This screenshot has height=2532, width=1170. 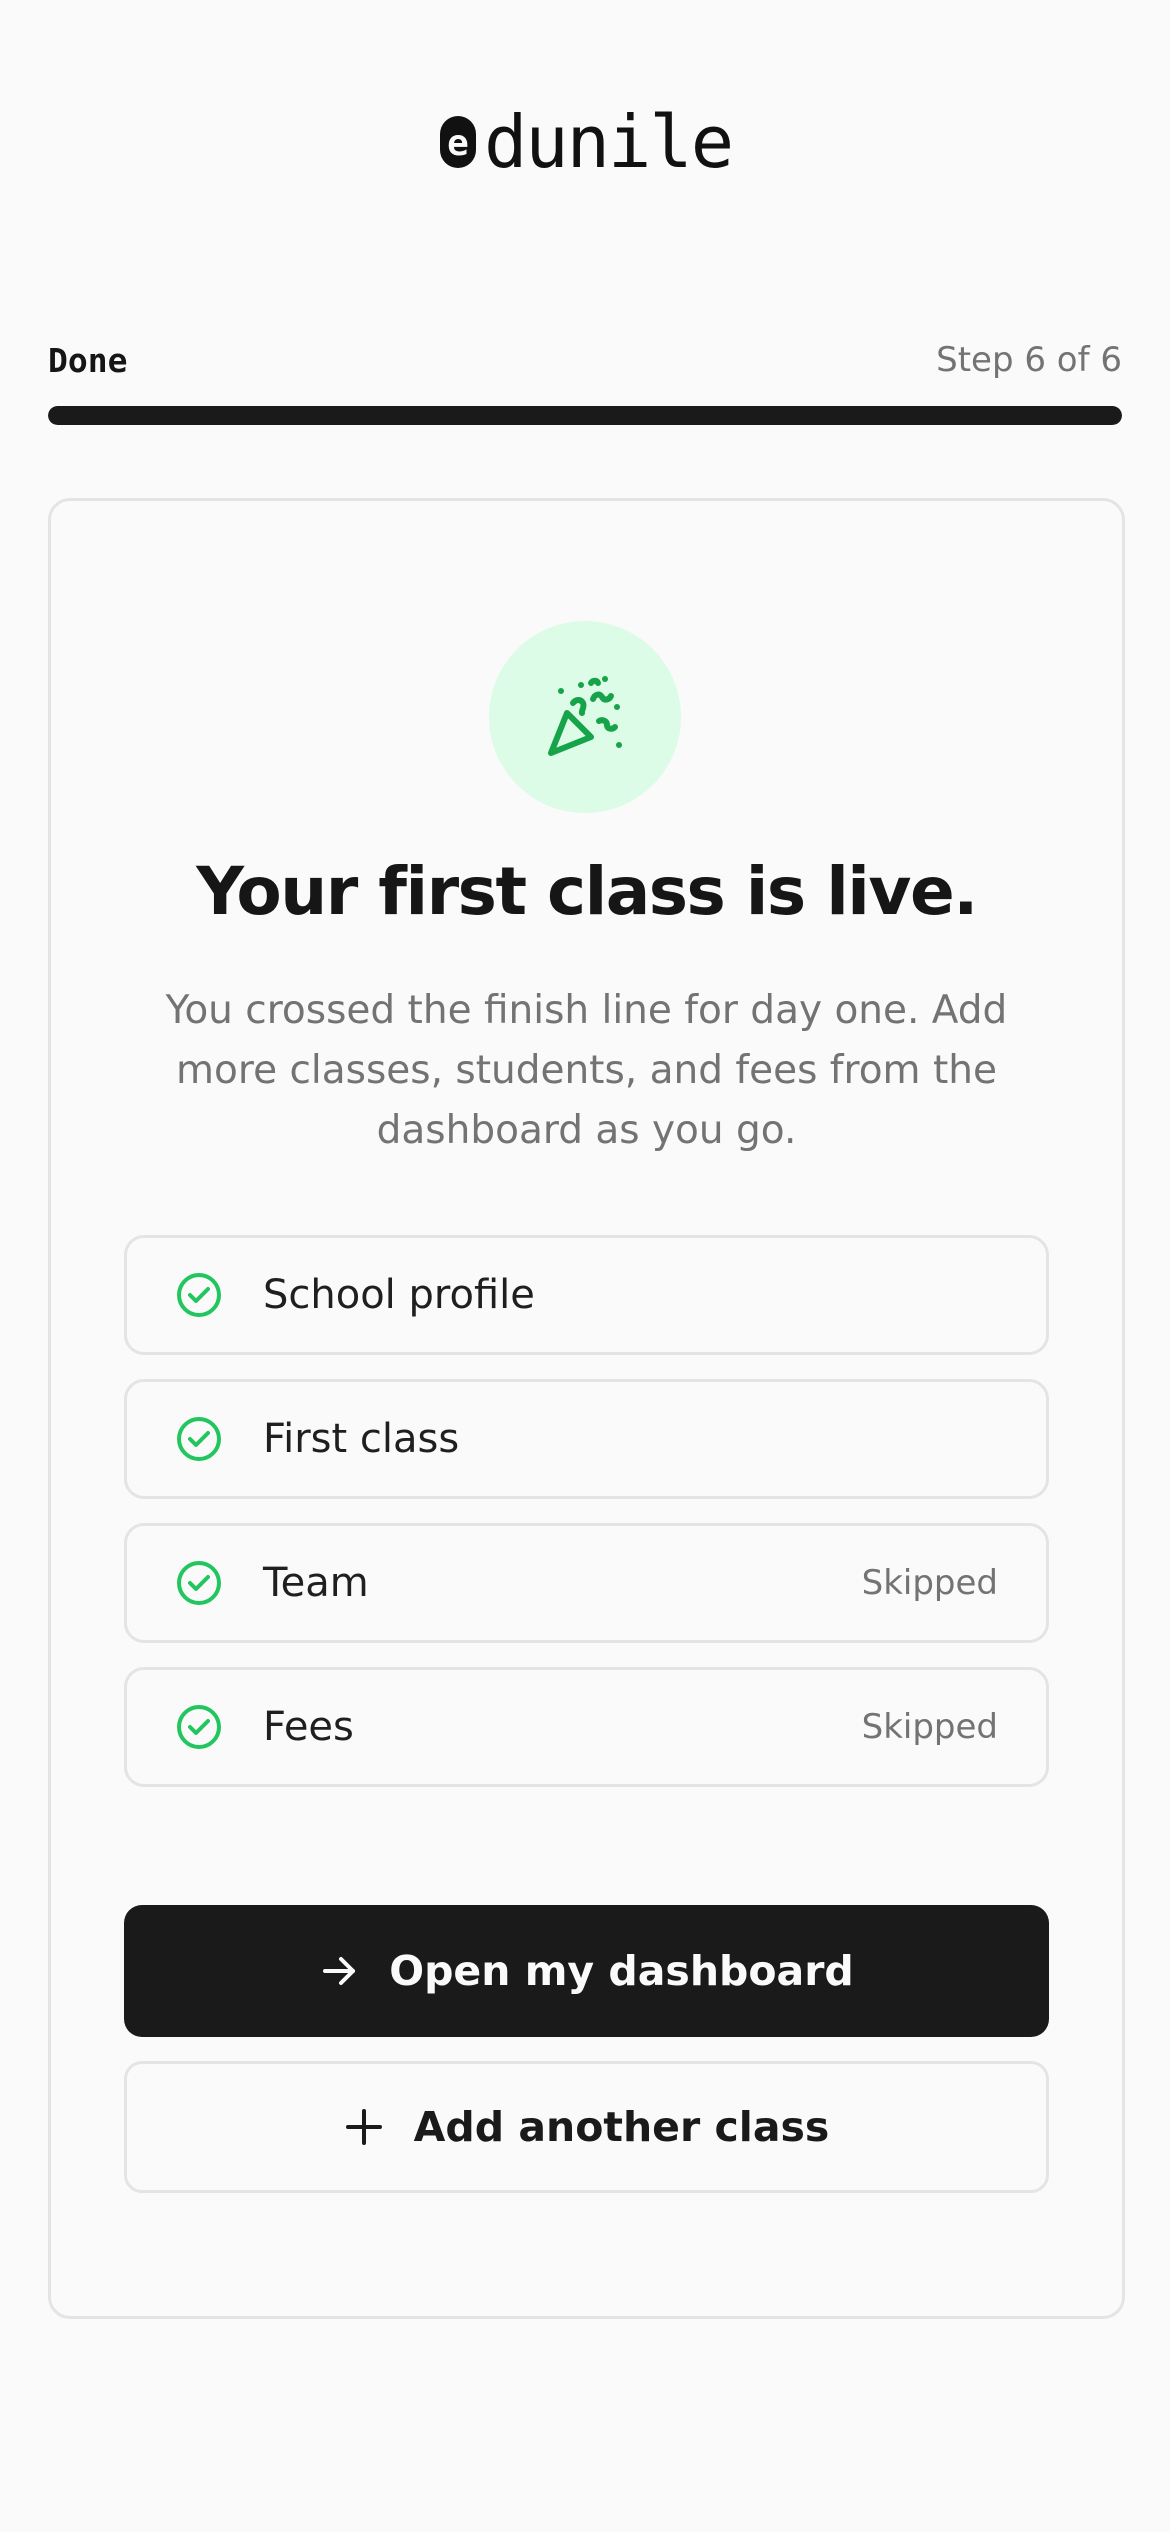 What do you see at coordinates (586, 1295) in the screenshot?
I see `checklist-item-school-profile: School profile` at bounding box center [586, 1295].